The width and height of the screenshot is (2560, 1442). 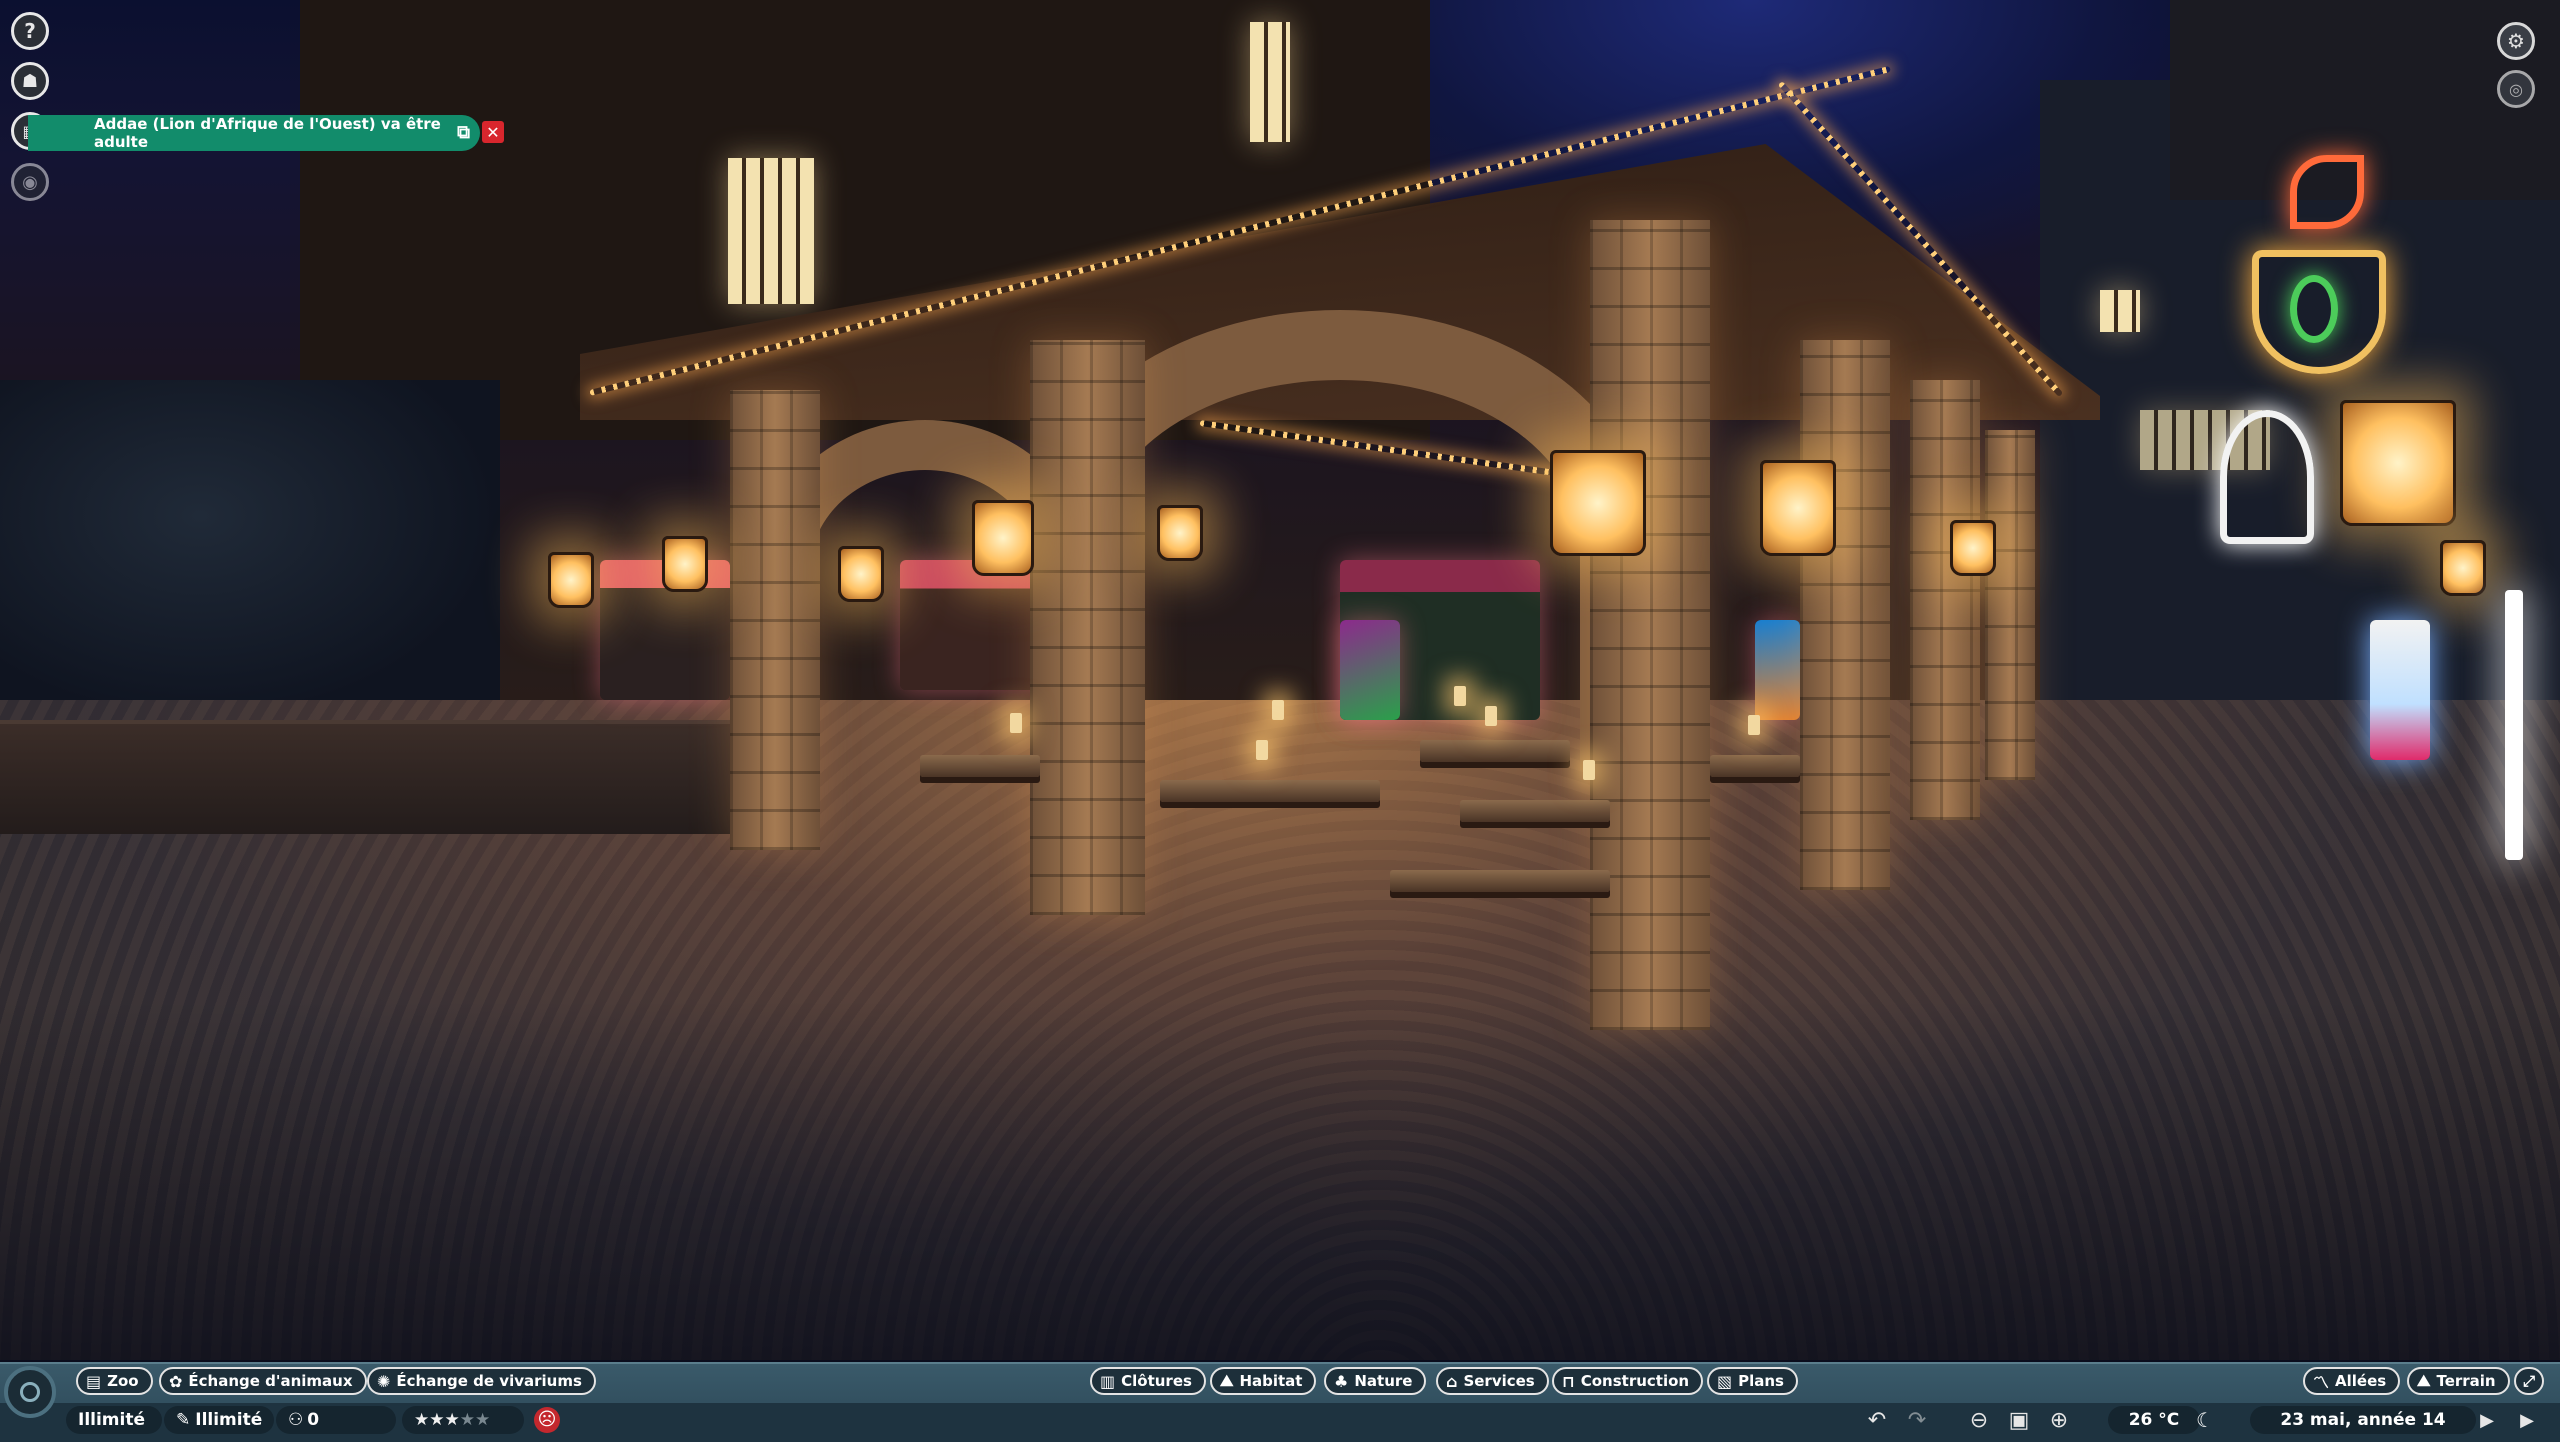 I want to click on bug-icon: ✺, so click(x=384, y=1381).